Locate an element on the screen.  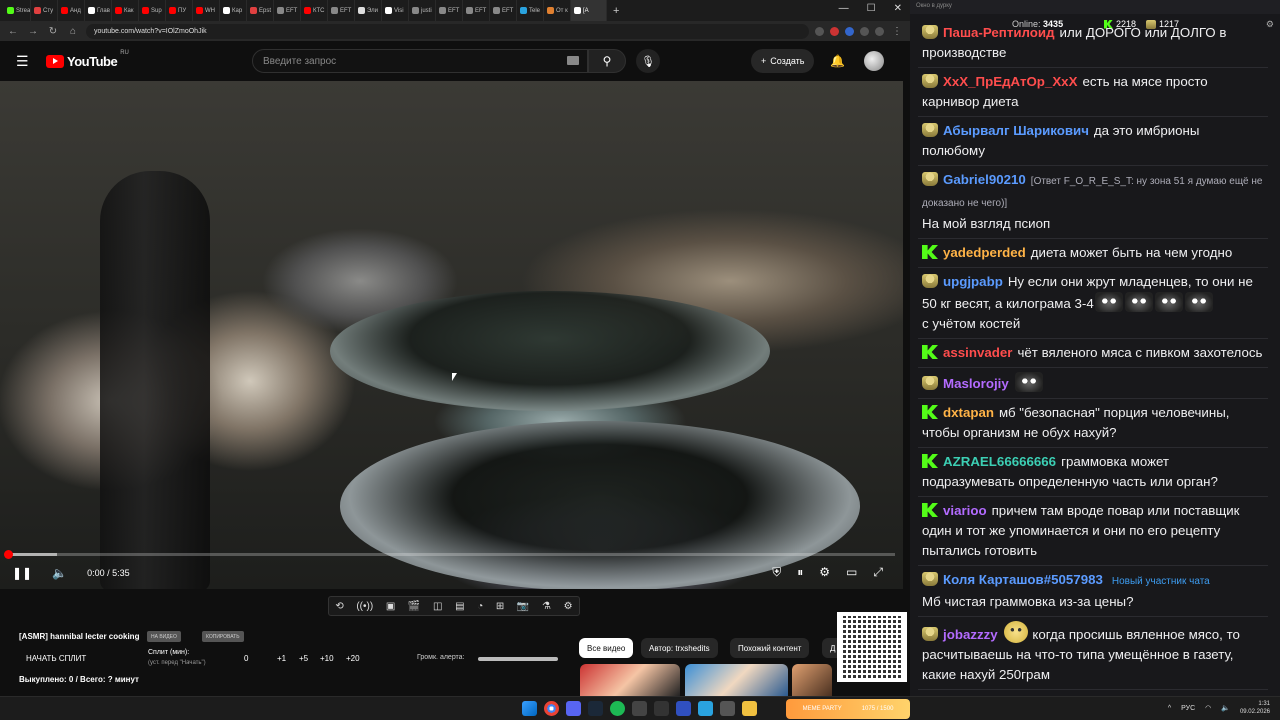
telegram-icon is located at coordinates (705, 708).